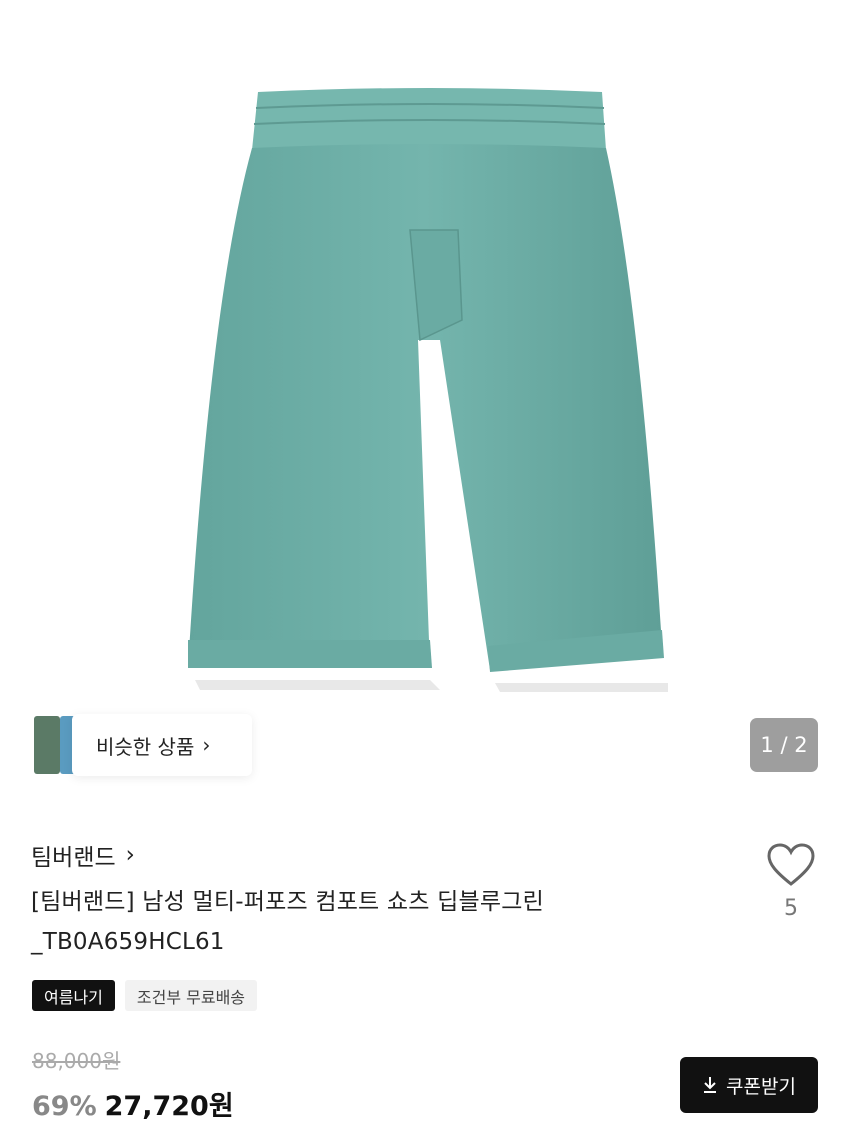 This screenshot has height=1138, width=850. Describe the element at coordinates (73, 858) in the screenshot. I see `brand-name: 팀버랜드` at that location.